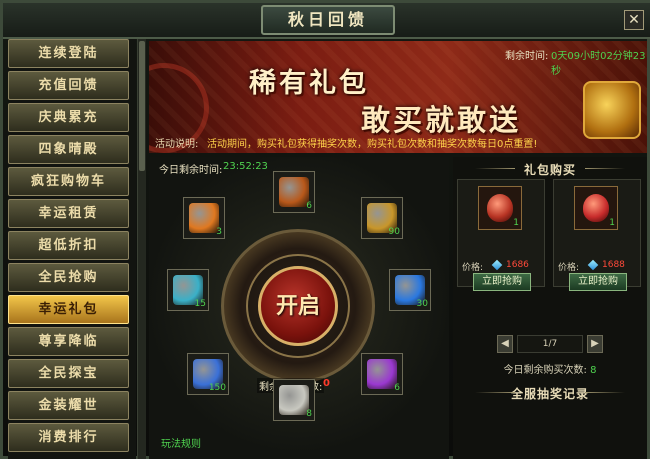  I want to click on prize-slot: 15, so click(188, 290).